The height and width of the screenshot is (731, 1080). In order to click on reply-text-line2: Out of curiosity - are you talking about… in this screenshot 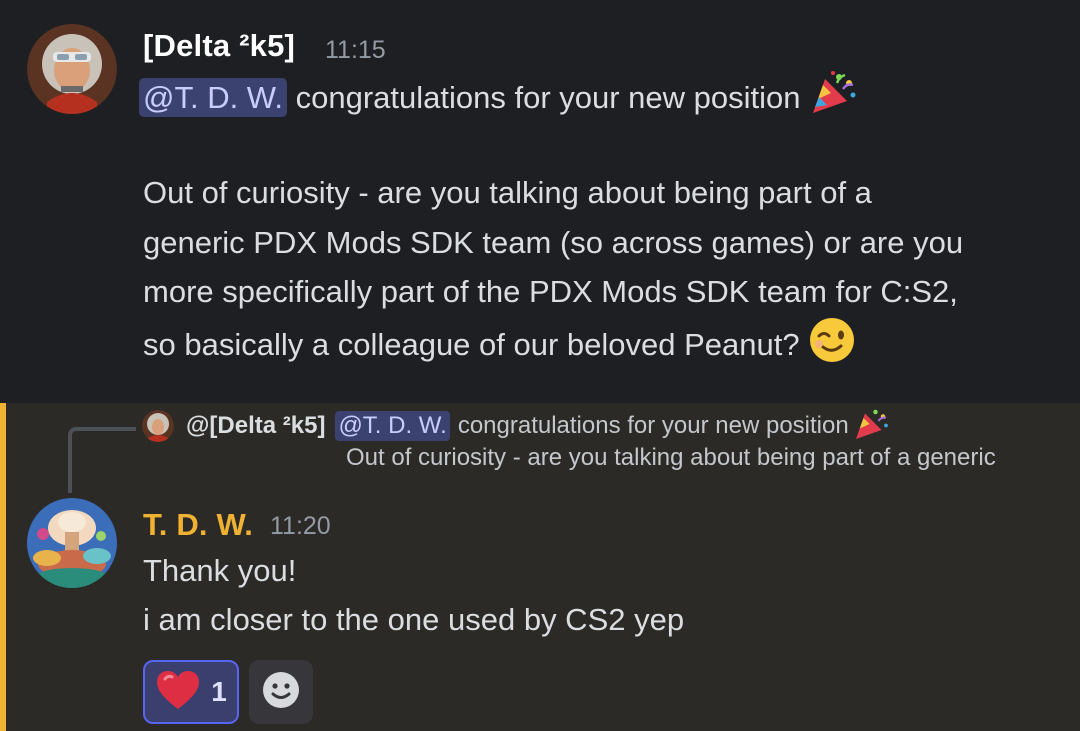, I will do `click(671, 457)`.